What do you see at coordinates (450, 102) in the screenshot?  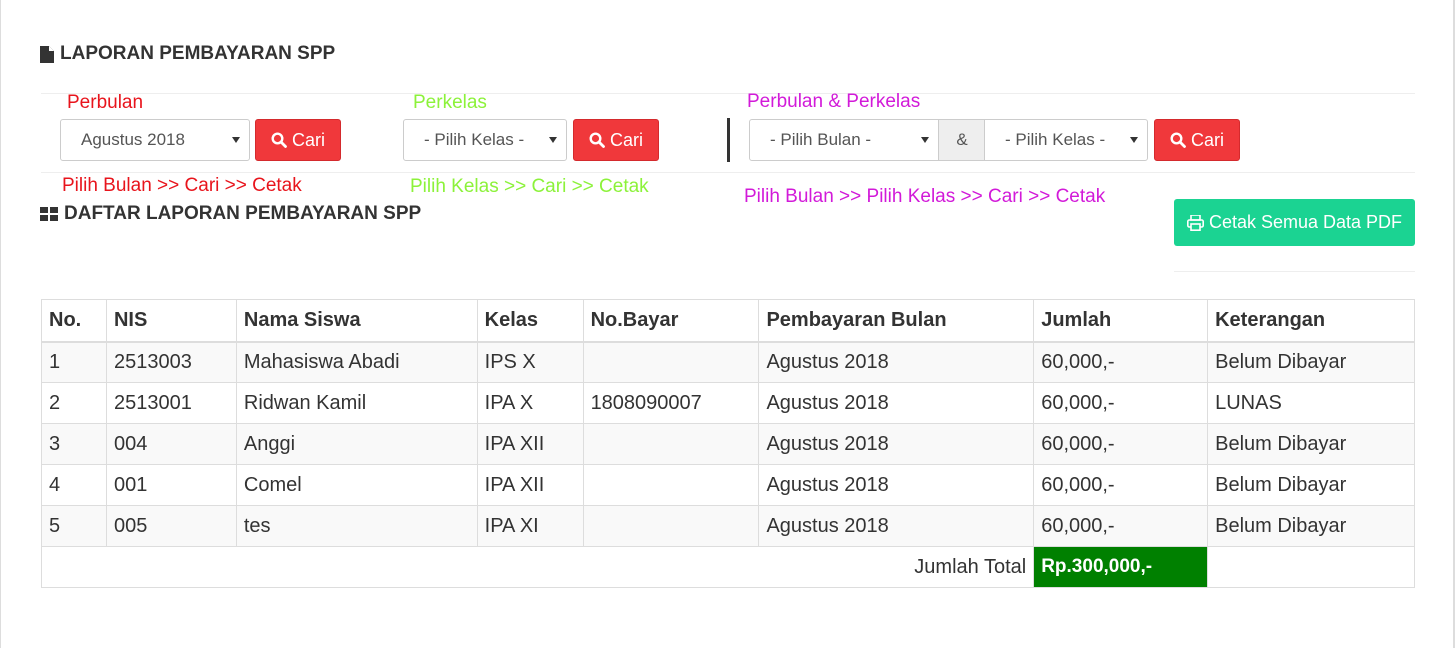 I see `filter-label-perkelas: Perkelas` at bounding box center [450, 102].